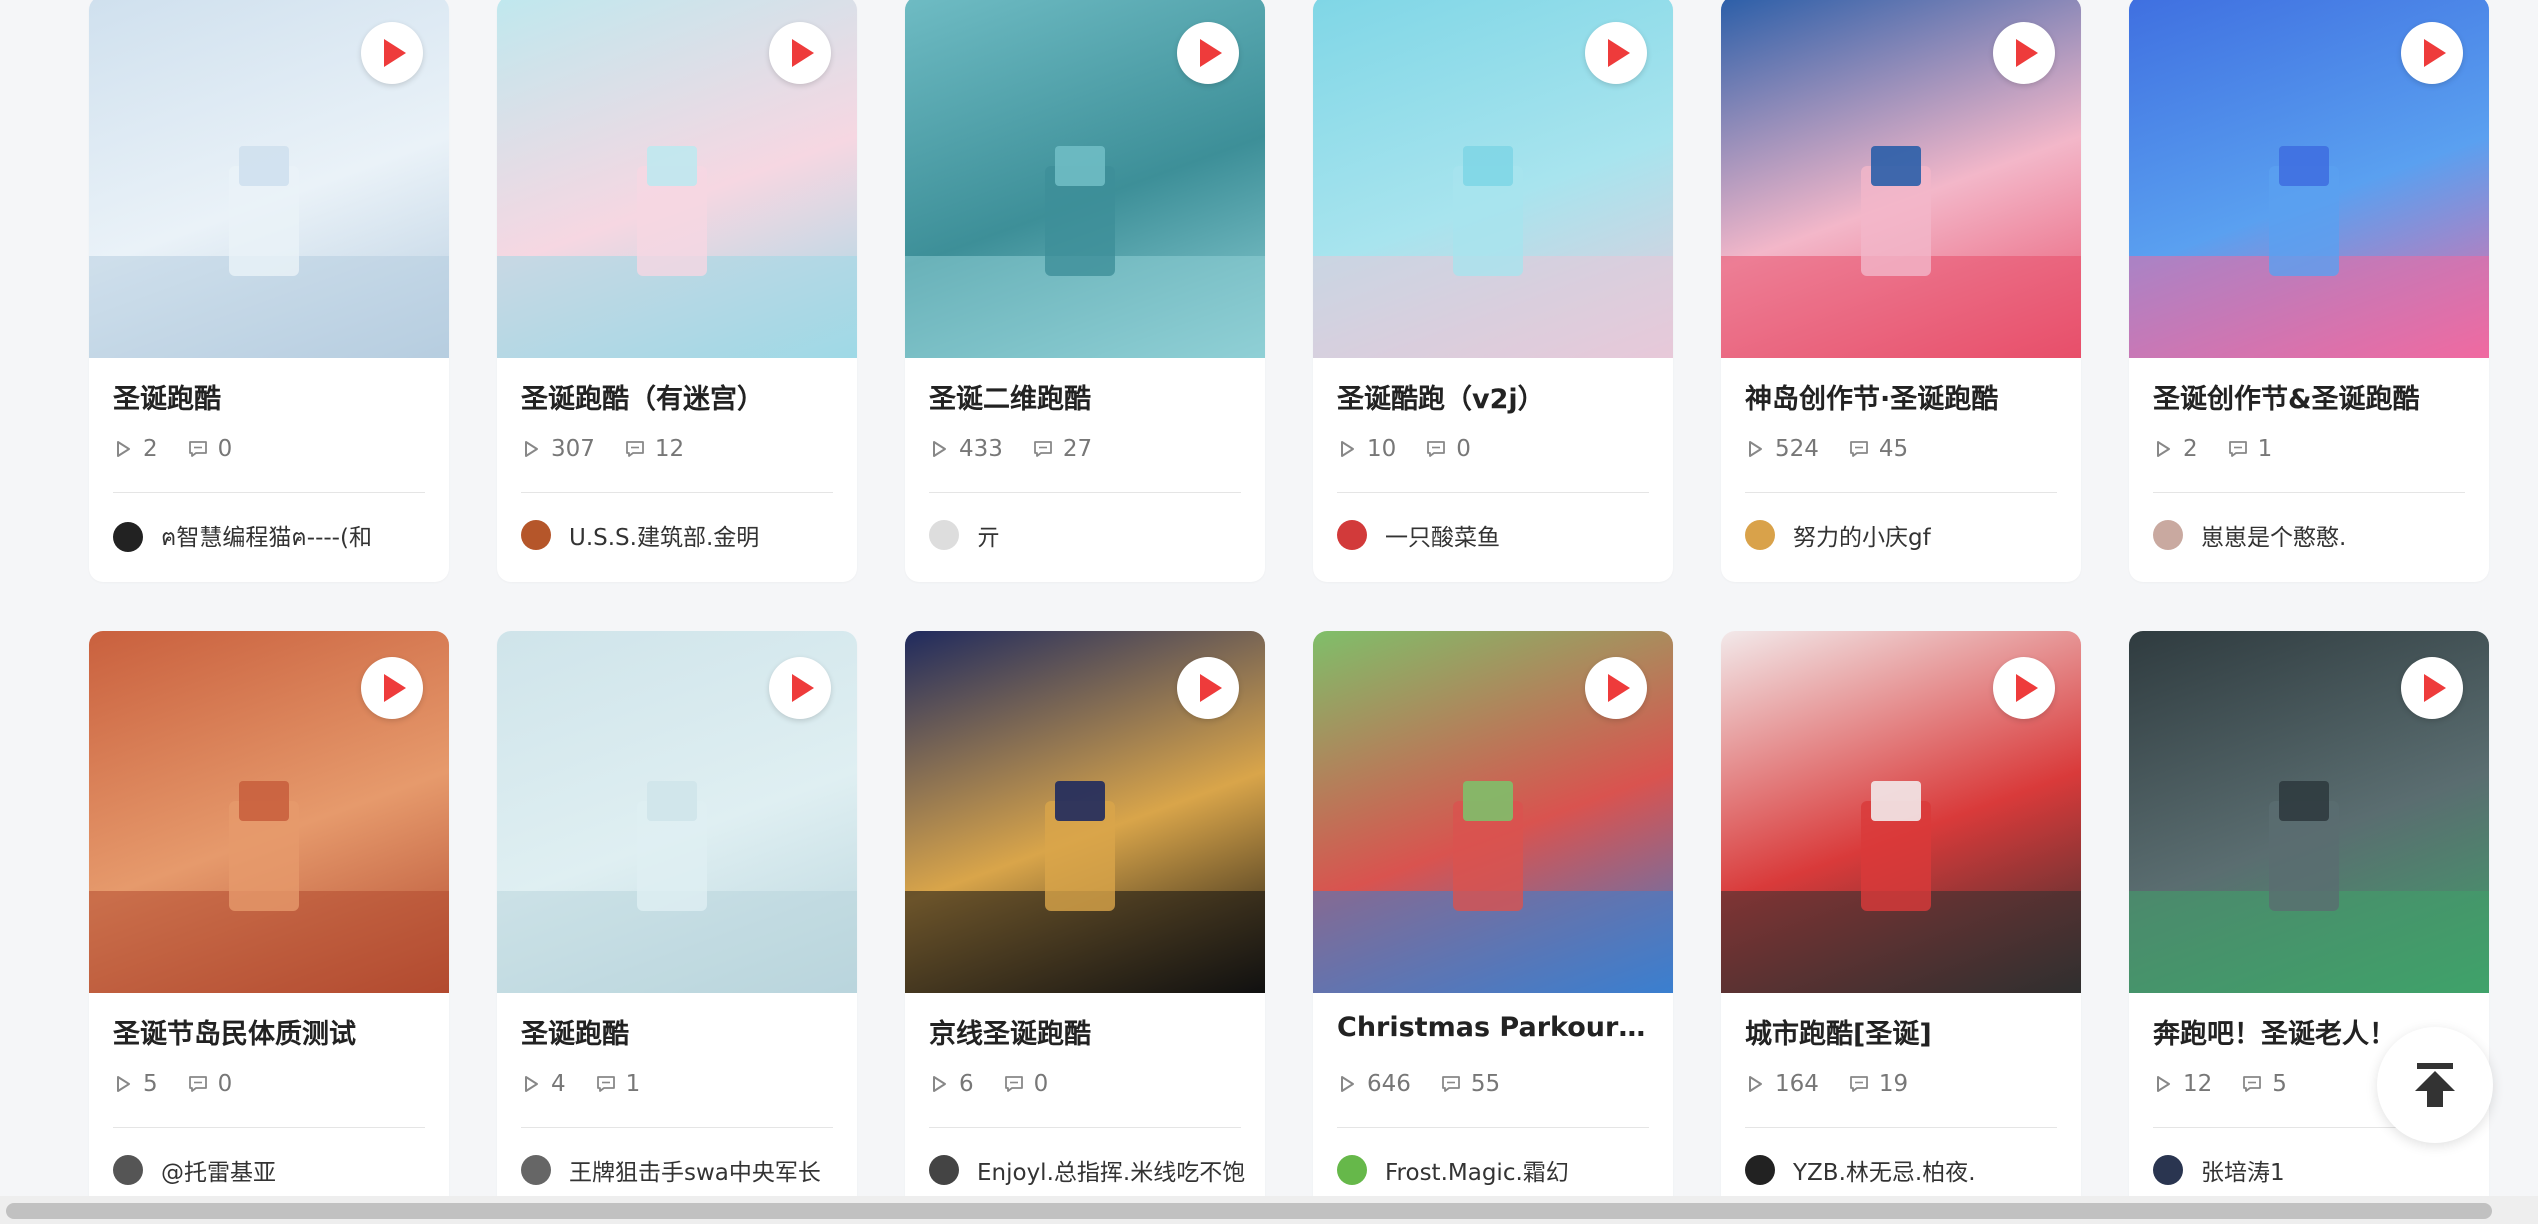  What do you see at coordinates (1389, 1084) in the screenshot?
I see `play-count-value: 646` at bounding box center [1389, 1084].